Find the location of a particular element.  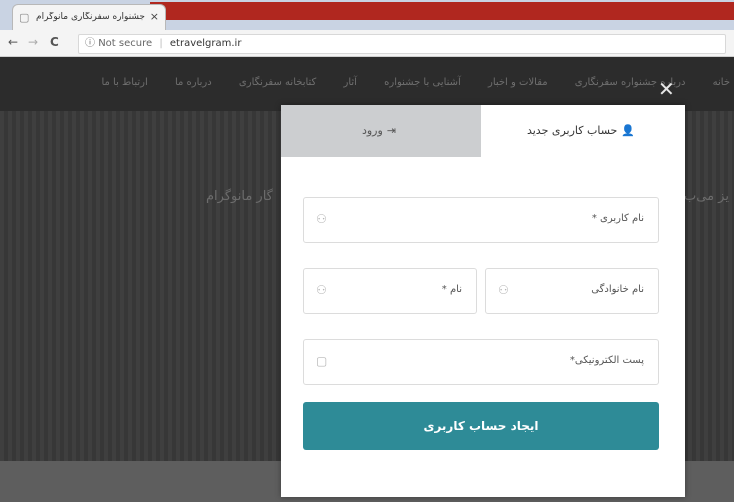

email-field: پست الکترونیکی* ▢ is located at coordinates (481, 362).